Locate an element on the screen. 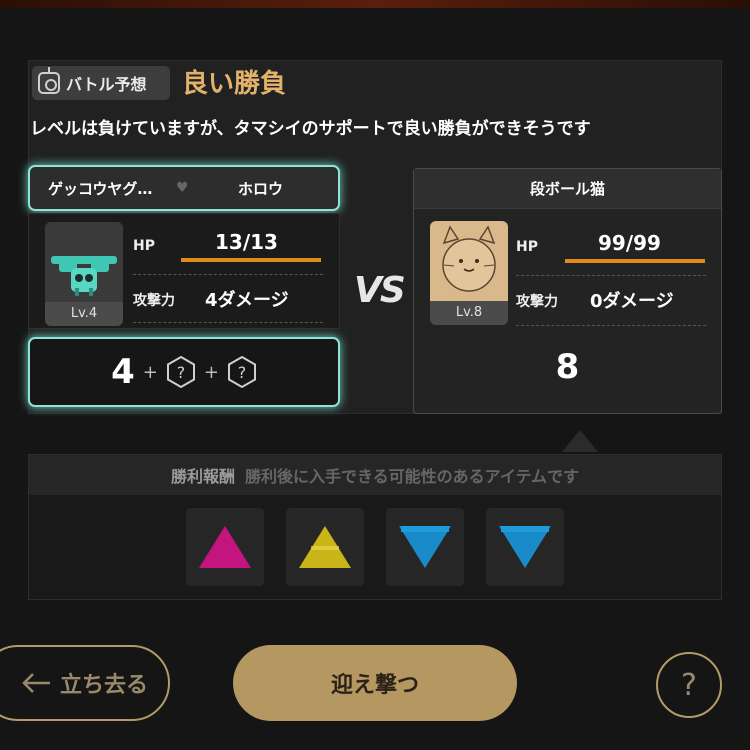  reward-subtitle: 勝利後に入手できる可能性のあるアイテムです is located at coordinates (412, 476).